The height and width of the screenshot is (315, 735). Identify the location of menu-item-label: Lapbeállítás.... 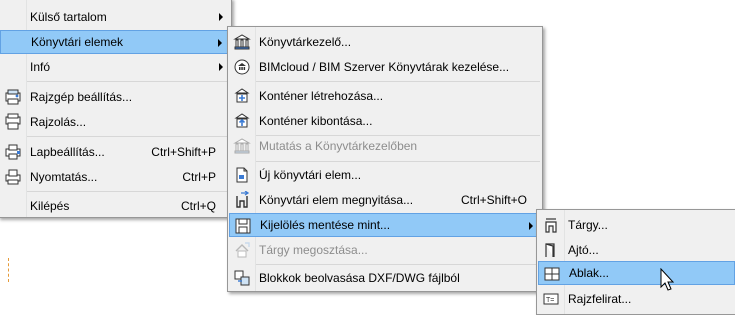
(67, 152).